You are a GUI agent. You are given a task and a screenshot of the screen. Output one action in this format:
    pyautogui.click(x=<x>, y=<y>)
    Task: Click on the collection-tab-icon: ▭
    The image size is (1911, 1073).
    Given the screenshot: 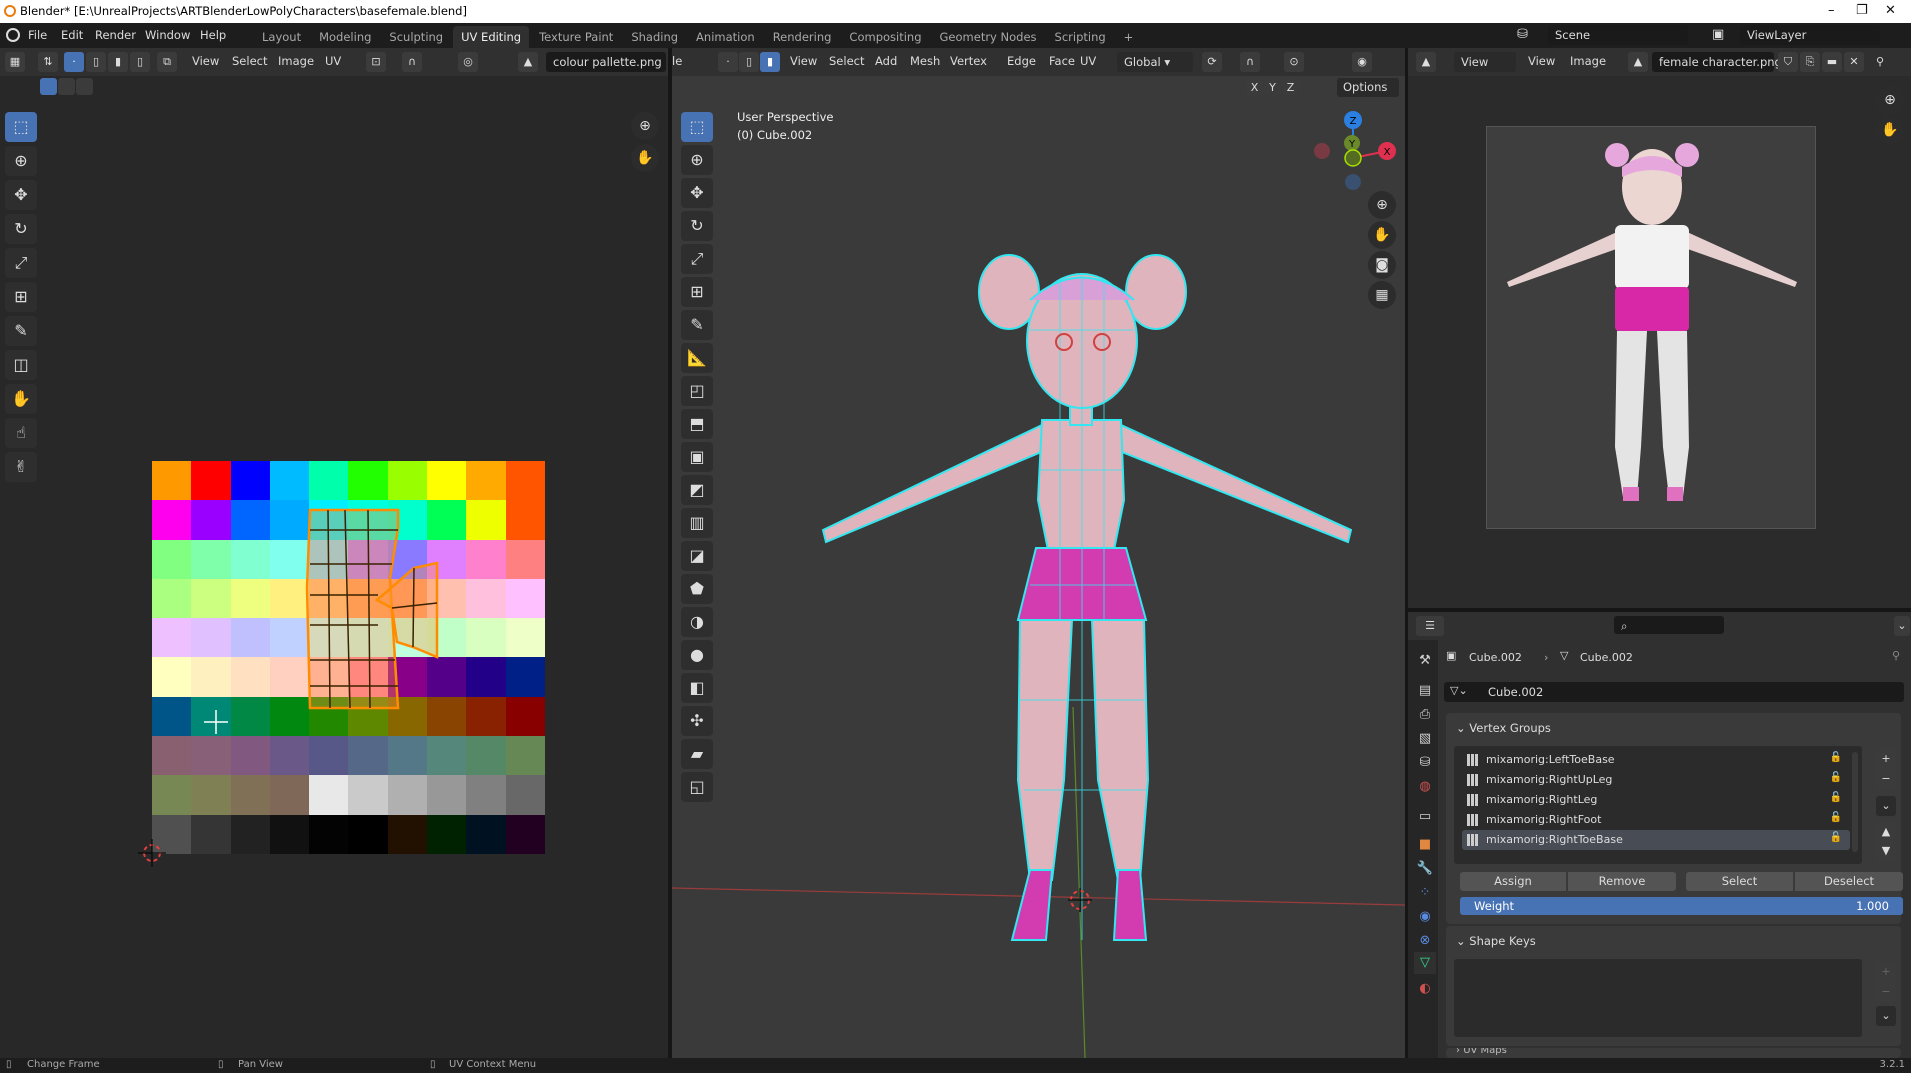 What is the action you would take?
    pyautogui.click(x=1425, y=817)
    